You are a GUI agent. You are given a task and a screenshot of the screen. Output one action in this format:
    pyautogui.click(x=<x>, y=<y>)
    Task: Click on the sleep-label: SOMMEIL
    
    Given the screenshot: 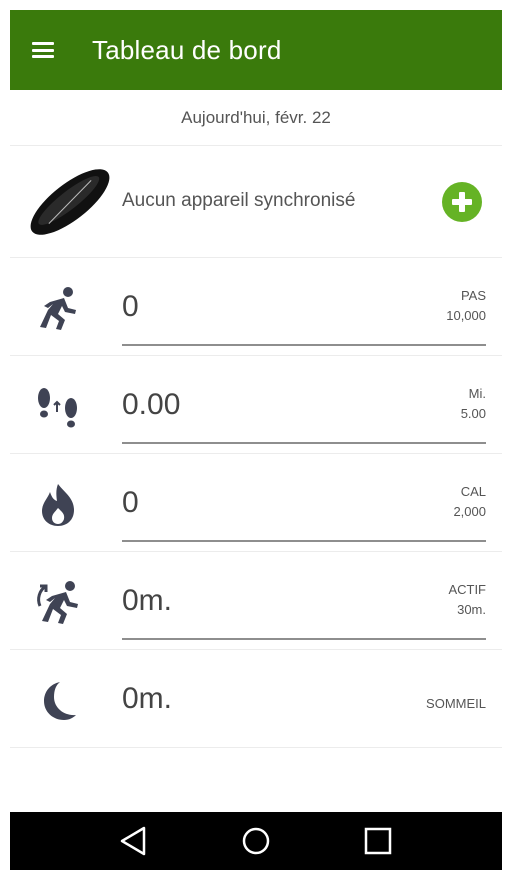 What is the action you would take?
    pyautogui.click(x=456, y=703)
    